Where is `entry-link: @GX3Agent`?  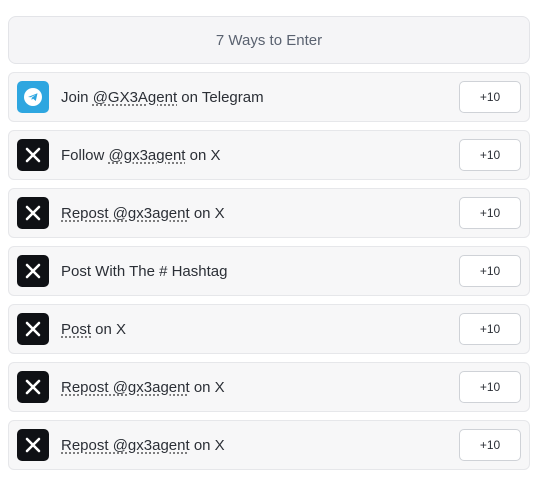
entry-link: @GX3Agent is located at coordinates (135, 97).